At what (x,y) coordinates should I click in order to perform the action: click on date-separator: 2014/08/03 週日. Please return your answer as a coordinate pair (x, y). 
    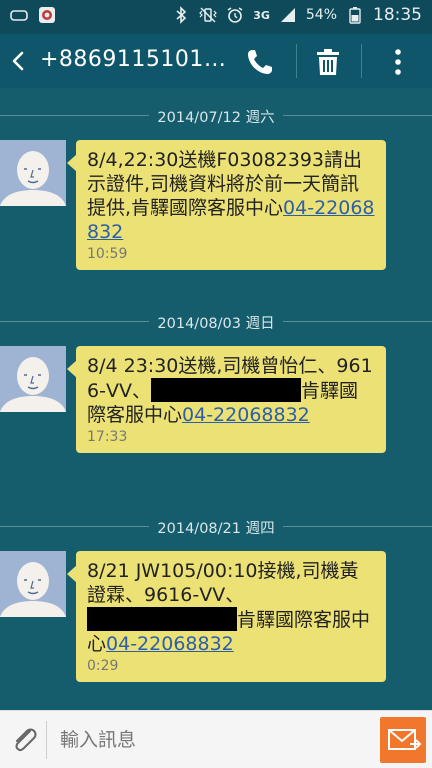
    Looking at the image, I should click on (216, 322).